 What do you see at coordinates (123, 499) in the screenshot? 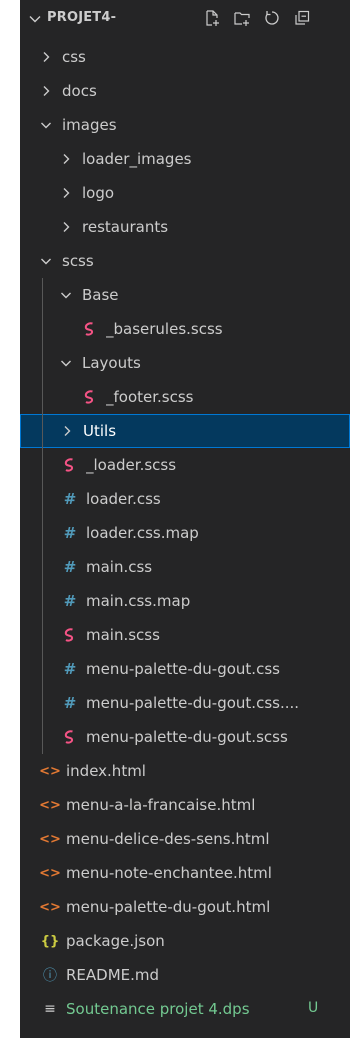
I see `tree-item-label: loader.css` at bounding box center [123, 499].